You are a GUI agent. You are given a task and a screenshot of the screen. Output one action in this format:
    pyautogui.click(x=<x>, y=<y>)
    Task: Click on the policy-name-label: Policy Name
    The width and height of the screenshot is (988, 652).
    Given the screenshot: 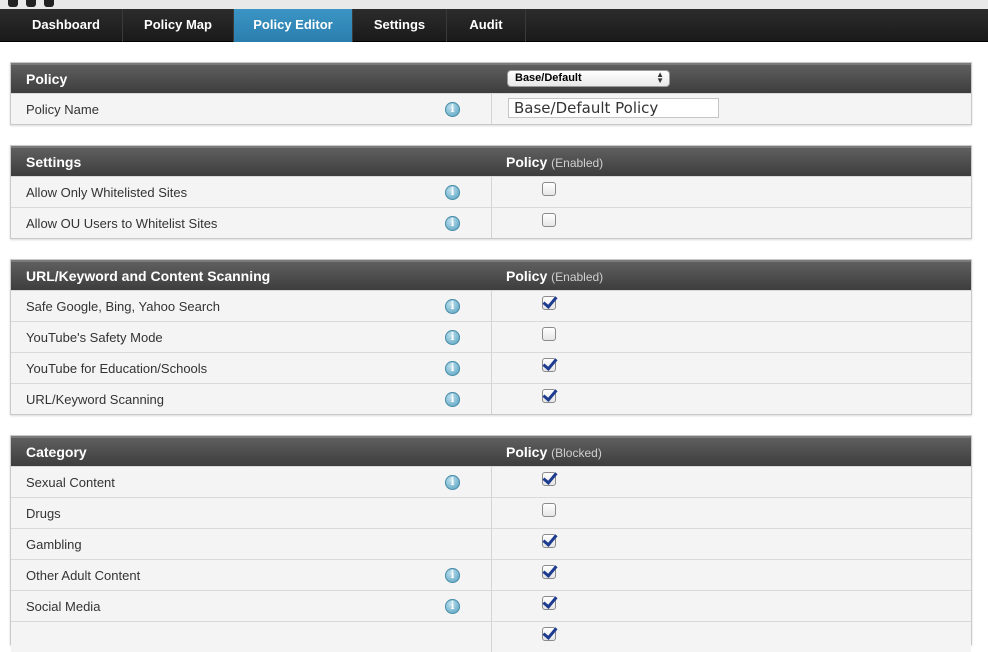 What is the action you would take?
    pyautogui.click(x=62, y=109)
    